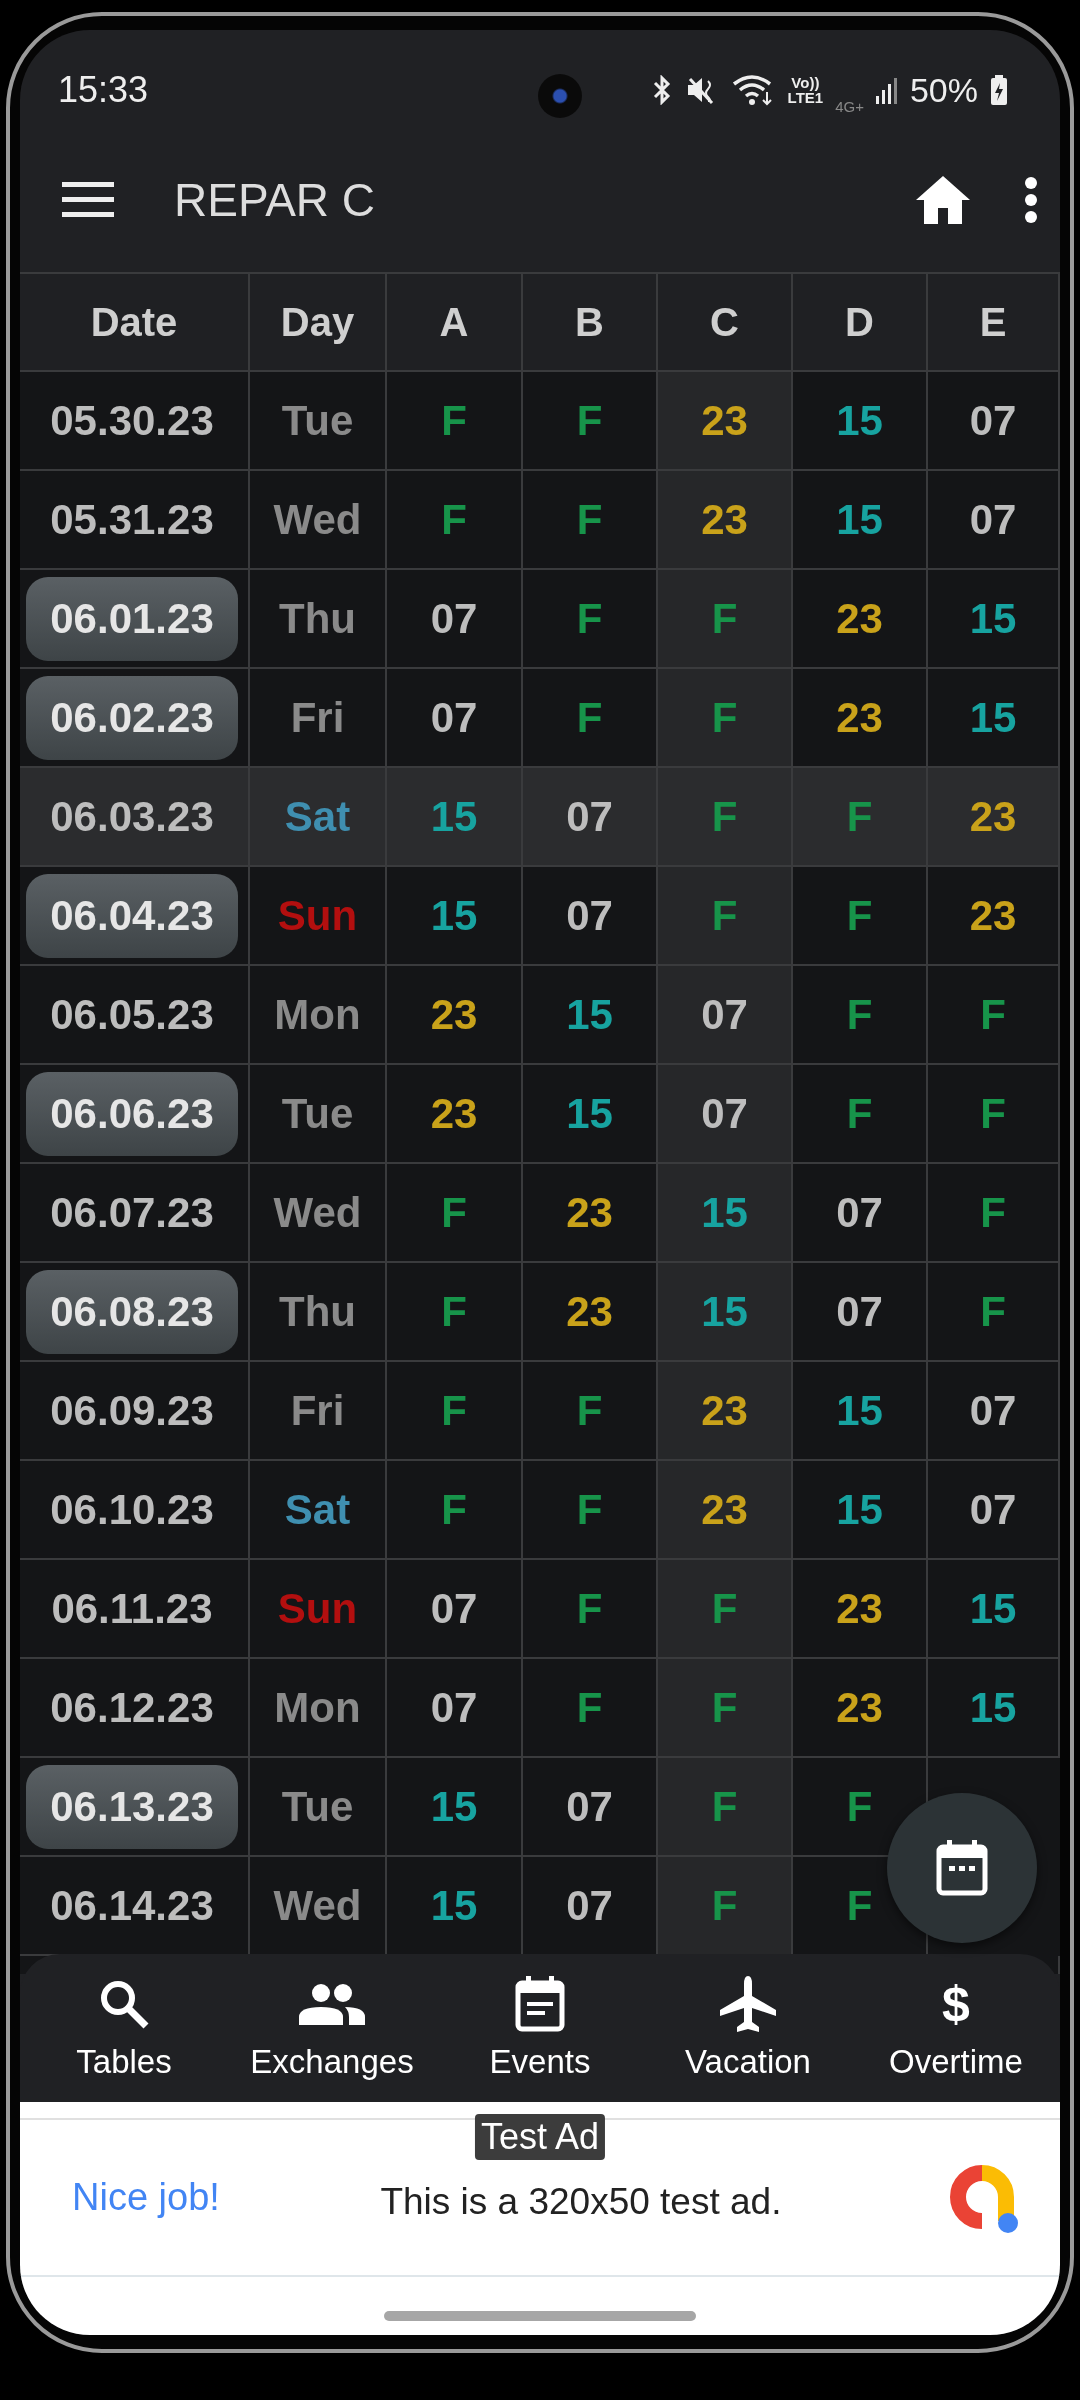 The width and height of the screenshot is (1080, 2400). Describe the element at coordinates (132, 1608) in the screenshot. I see `date-label: 06.11.23` at that location.